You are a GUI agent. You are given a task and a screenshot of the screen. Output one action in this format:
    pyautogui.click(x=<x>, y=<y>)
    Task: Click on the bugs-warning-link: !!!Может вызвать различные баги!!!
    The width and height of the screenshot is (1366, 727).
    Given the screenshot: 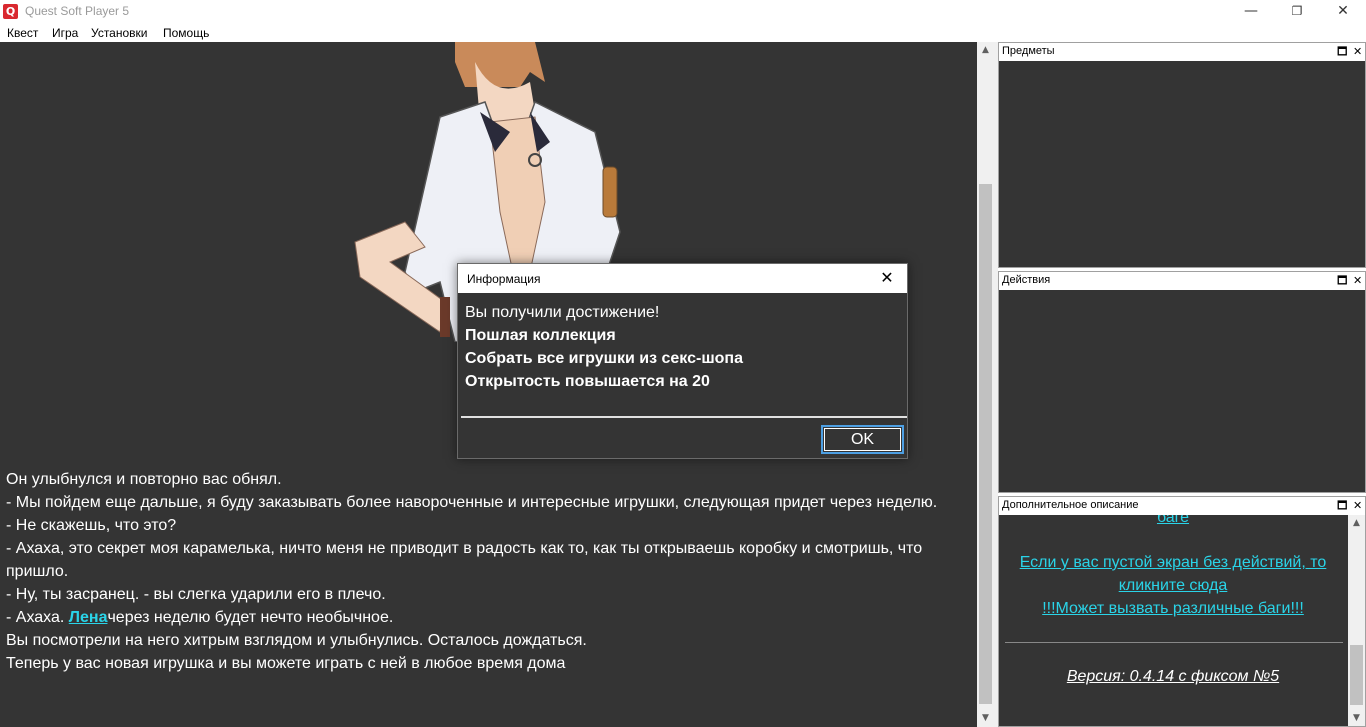 What is the action you would take?
    pyautogui.click(x=1173, y=608)
    